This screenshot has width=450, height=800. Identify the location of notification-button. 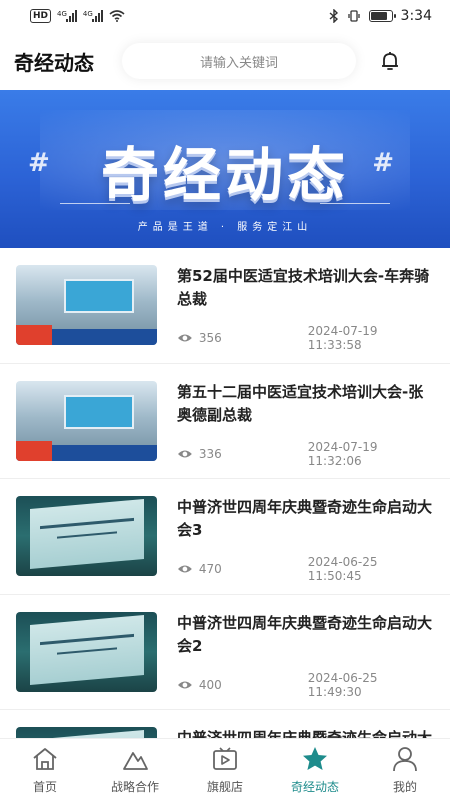
(390, 61).